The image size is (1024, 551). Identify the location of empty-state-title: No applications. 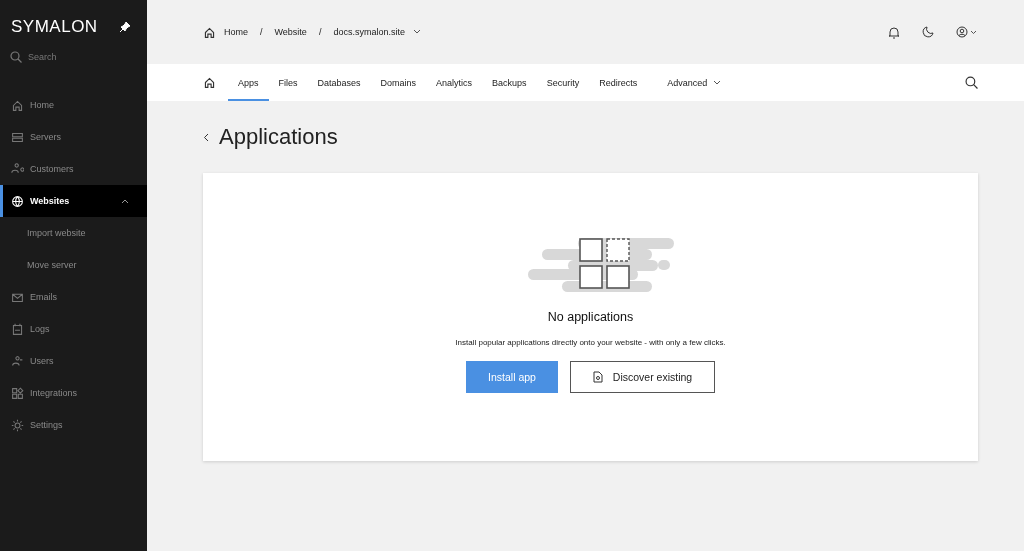
(590, 317).